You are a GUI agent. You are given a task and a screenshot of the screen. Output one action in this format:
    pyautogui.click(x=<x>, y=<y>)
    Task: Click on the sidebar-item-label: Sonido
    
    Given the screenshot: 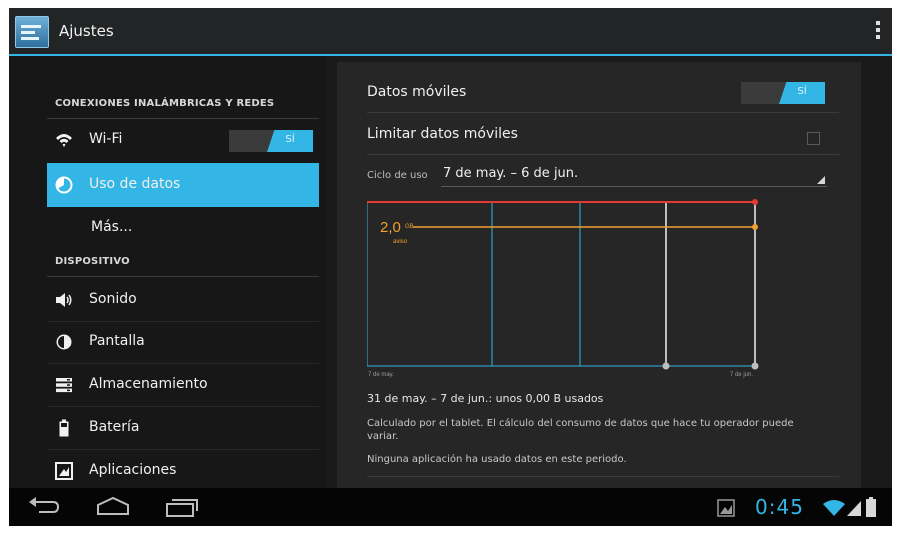 What is the action you would take?
    pyautogui.click(x=113, y=299)
    